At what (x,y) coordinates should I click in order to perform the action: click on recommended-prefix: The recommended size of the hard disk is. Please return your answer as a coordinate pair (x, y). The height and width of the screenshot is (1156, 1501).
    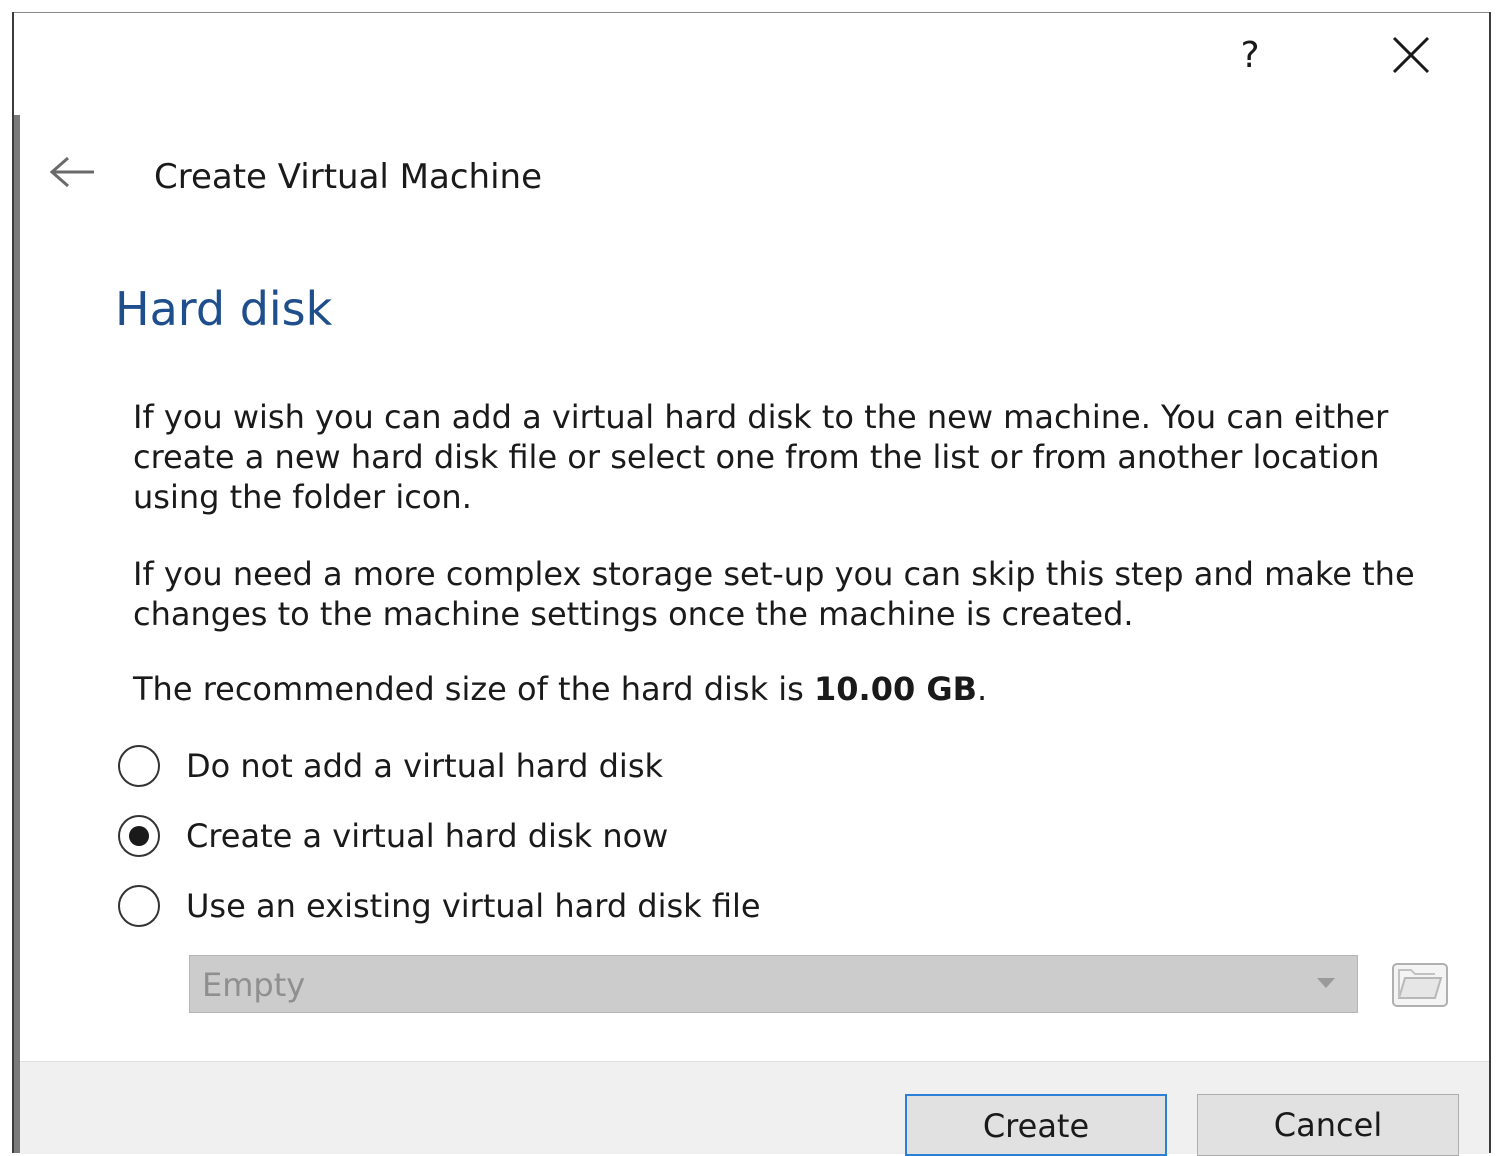
    Looking at the image, I should click on (473, 689).